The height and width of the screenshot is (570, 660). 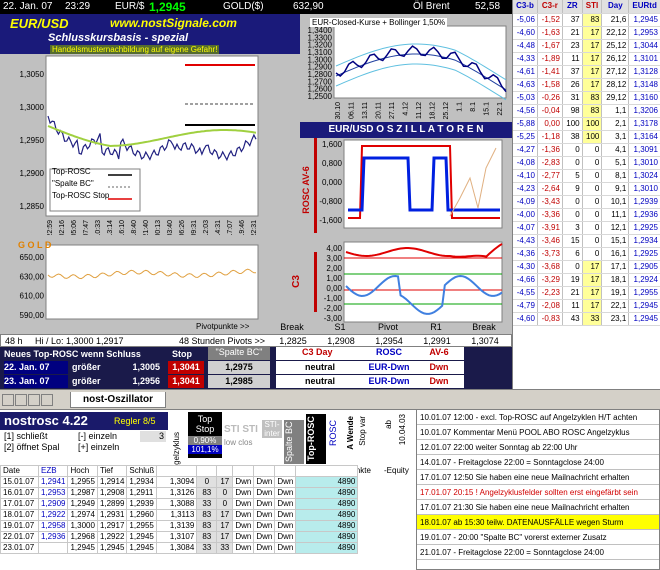 I want to click on history-cell: 1,3094, so click(x=177, y=482).